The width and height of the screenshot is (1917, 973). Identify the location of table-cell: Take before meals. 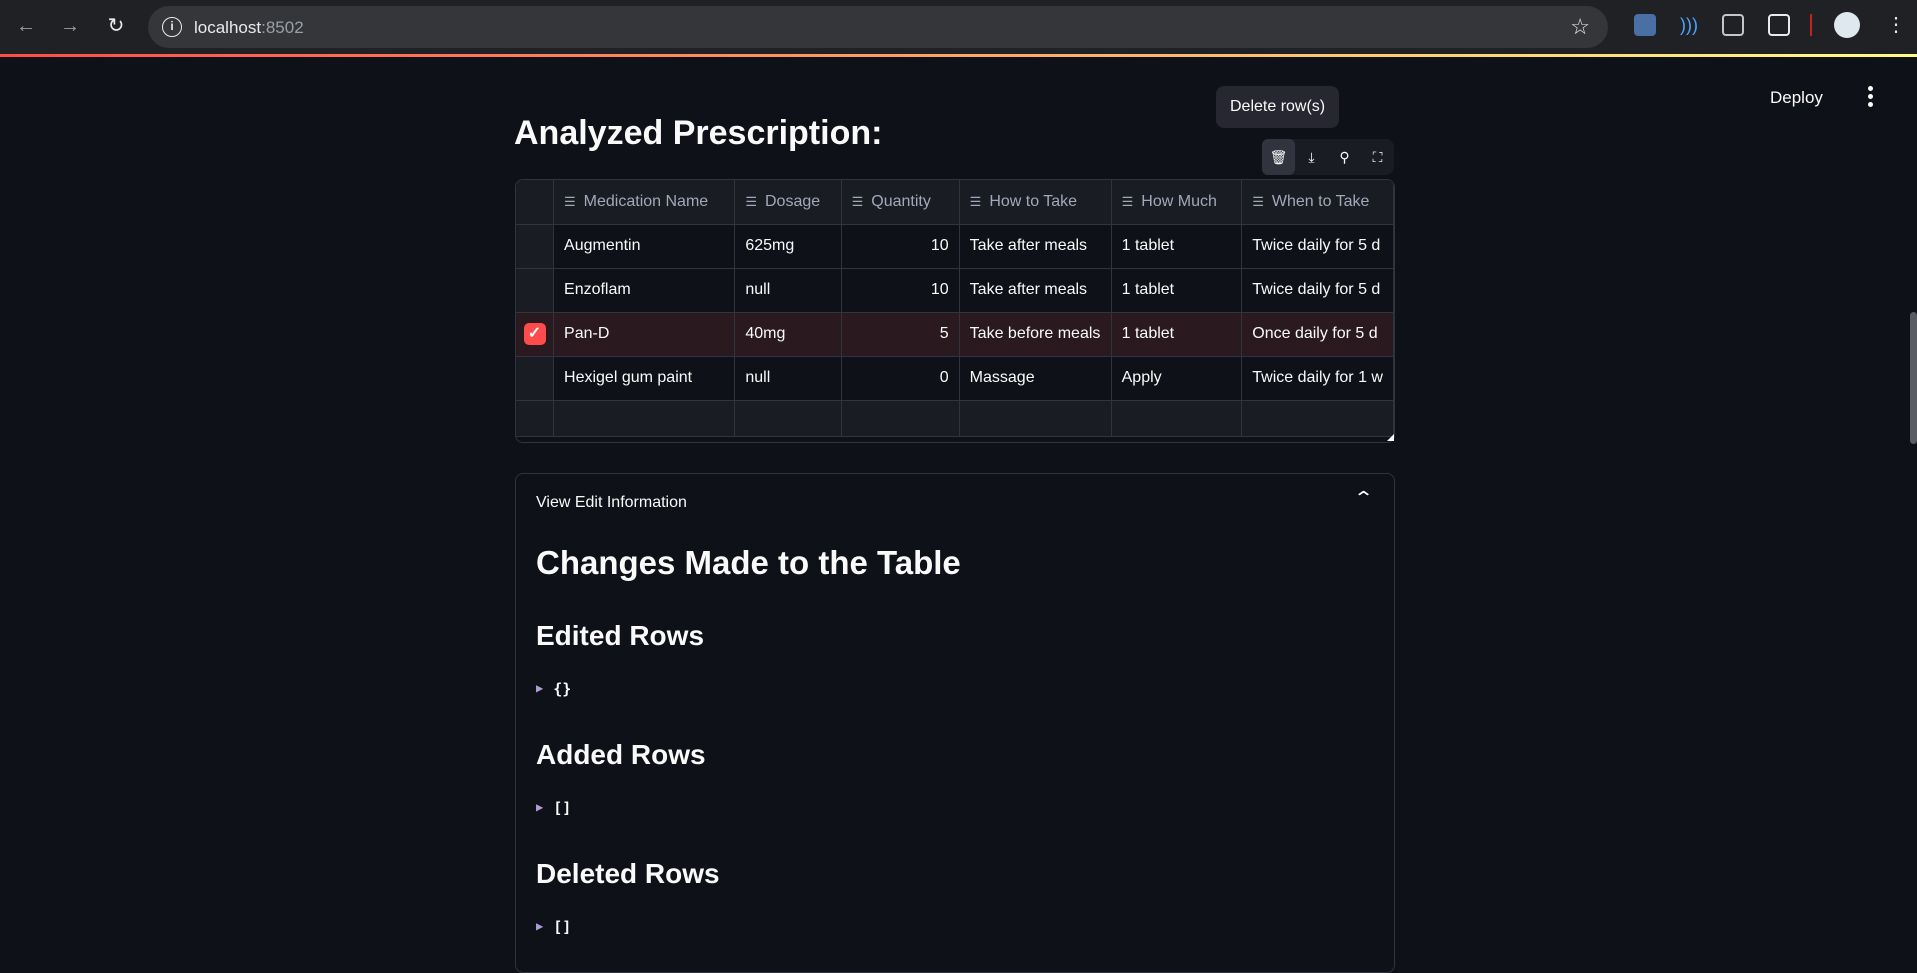
(1035, 334).